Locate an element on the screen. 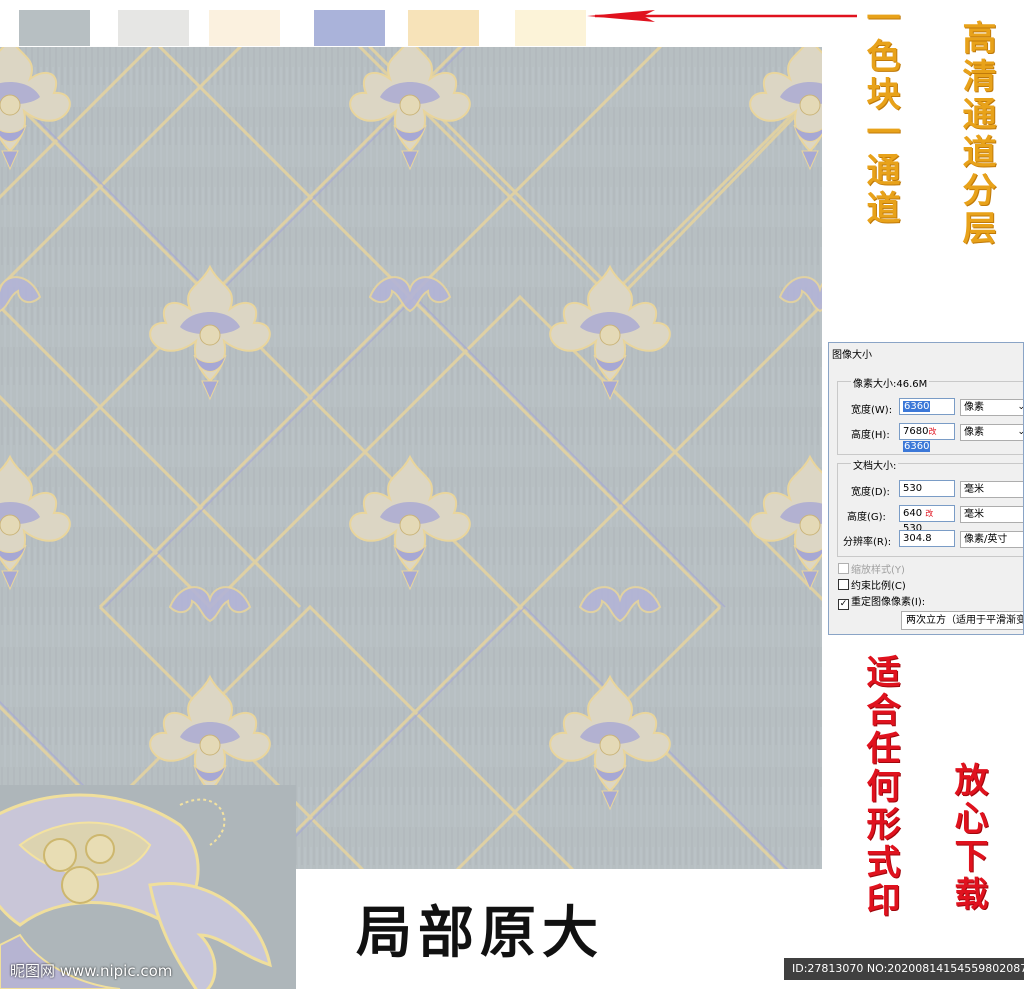 The image size is (1024, 989). height-field: 7680改 6360 is located at coordinates (927, 437).